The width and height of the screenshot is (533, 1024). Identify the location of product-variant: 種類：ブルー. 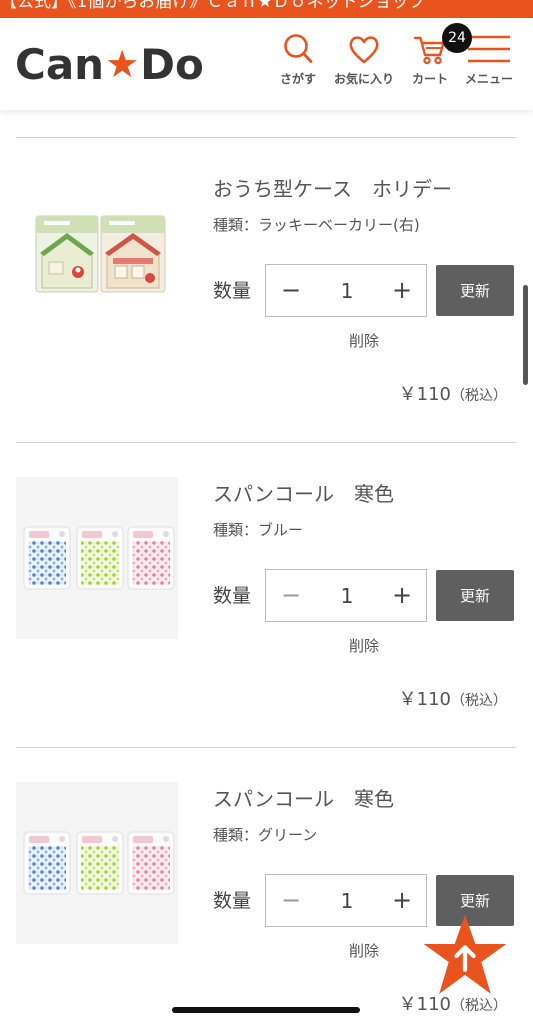
(258, 530).